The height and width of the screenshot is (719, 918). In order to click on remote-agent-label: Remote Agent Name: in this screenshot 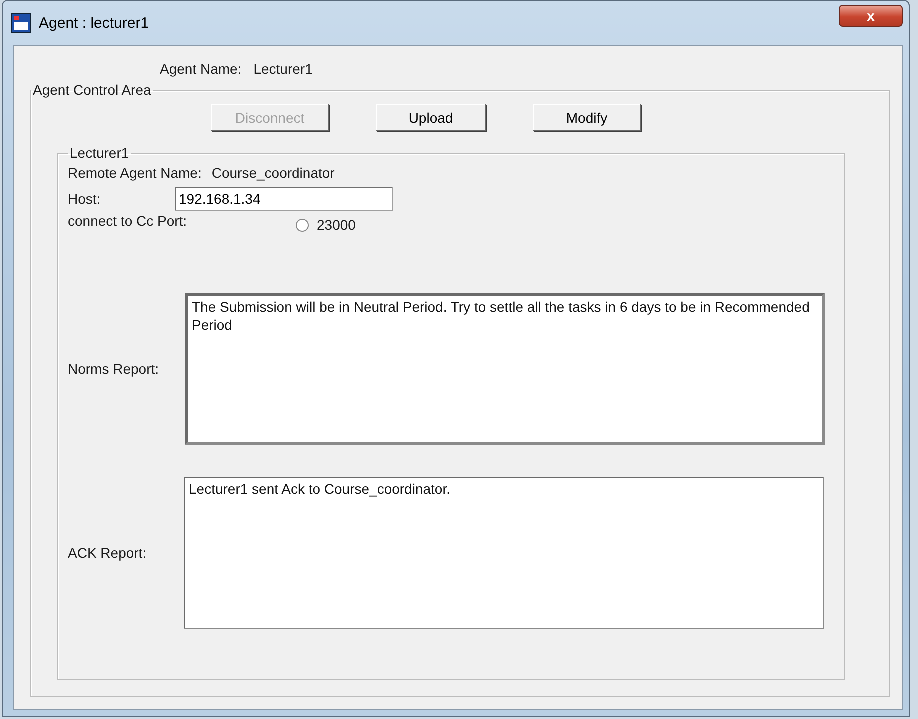, I will do `click(135, 173)`.